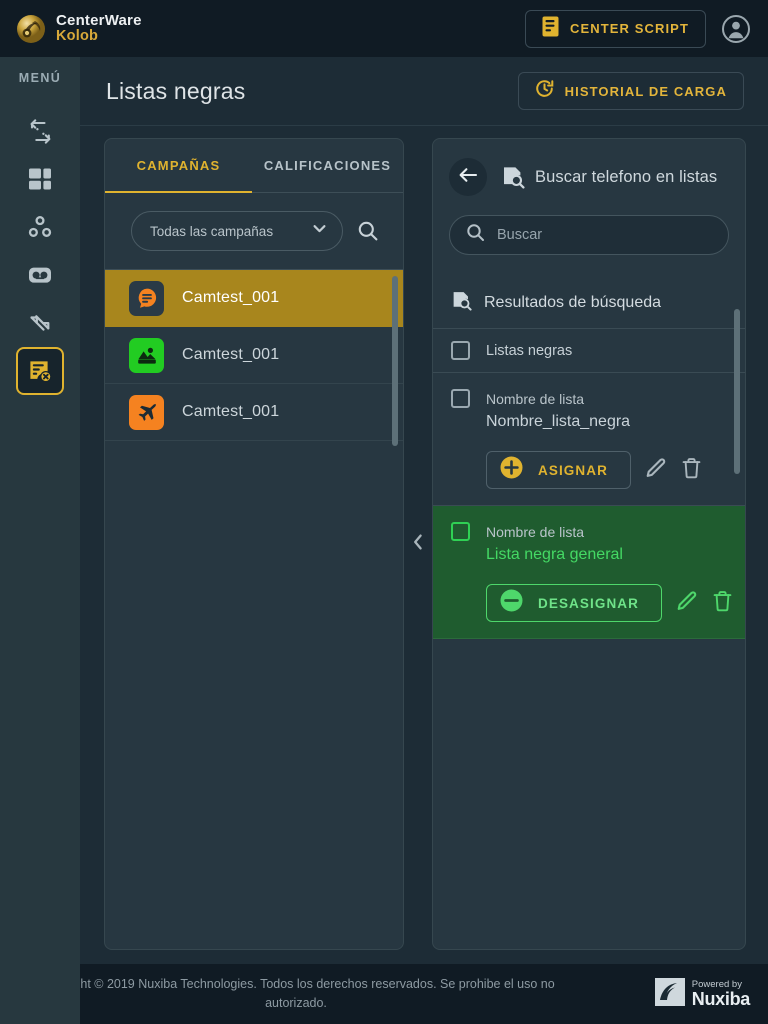 The image size is (768, 1024). I want to click on results-heading: Resultados de búsqueda, so click(589, 303).